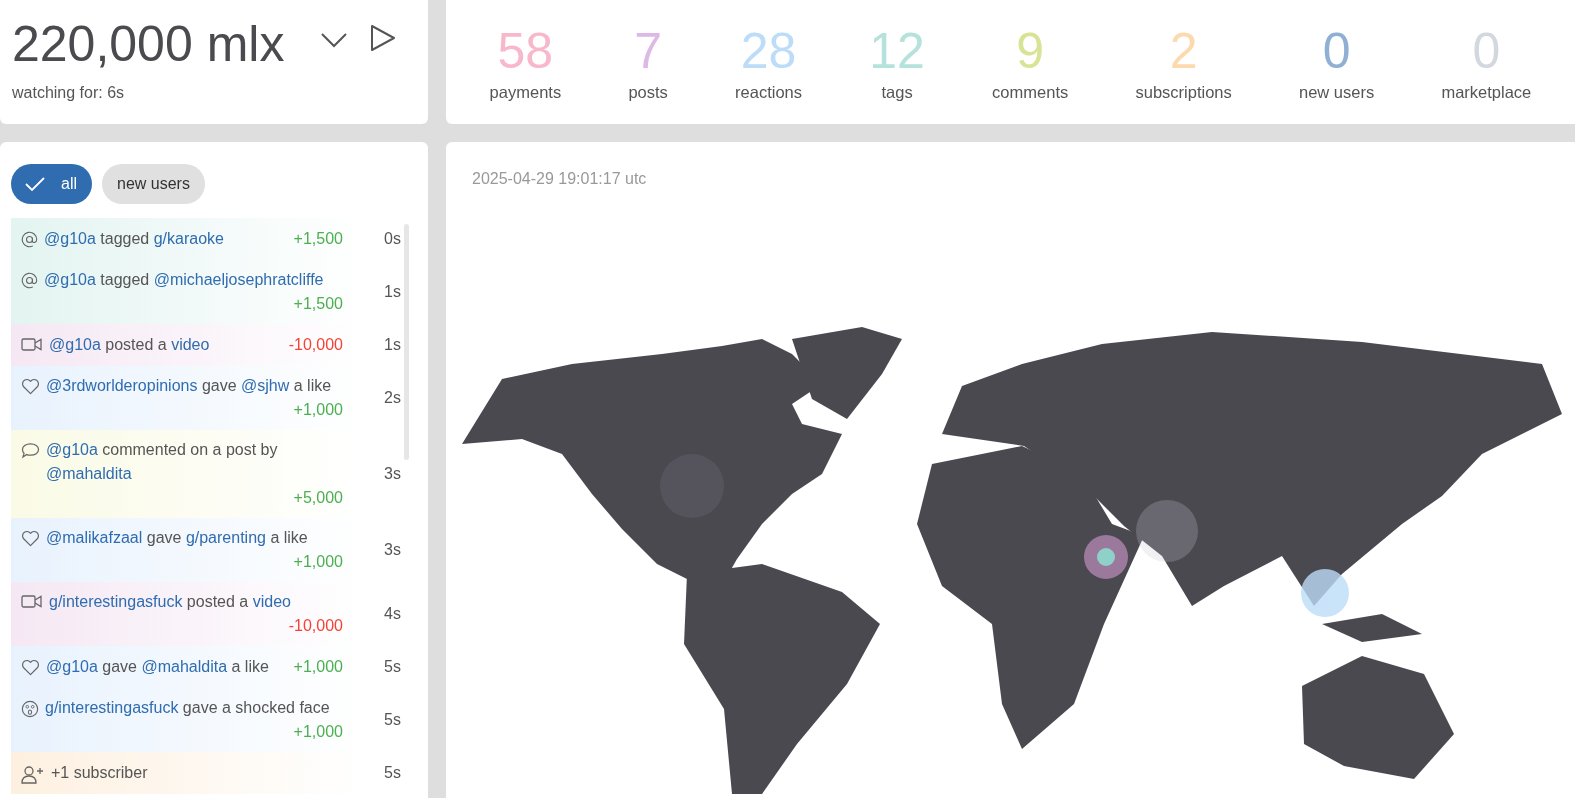 Image resolution: width=1575 pixels, height=798 pixels. What do you see at coordinates (33, 774) in the screenshot?
I see `add-user-icon` at bounding box center [33, 774].